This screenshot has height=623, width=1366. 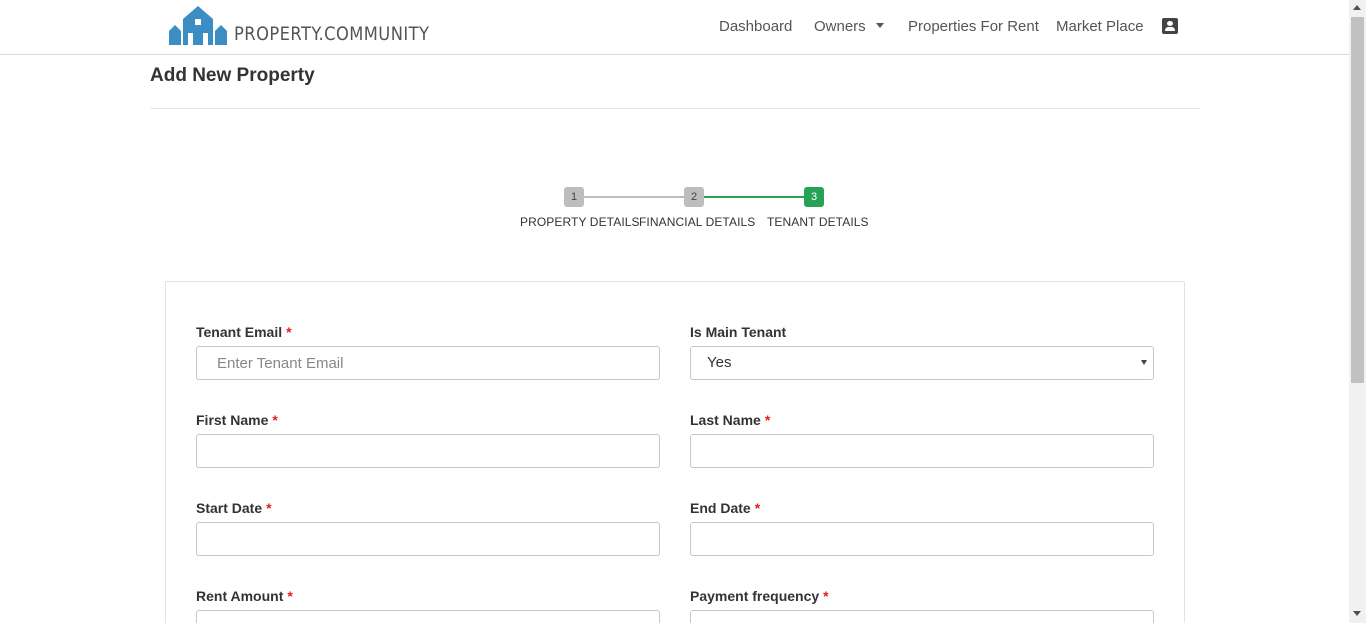 I want to click on brand-logo: PROPERTY.COMMUNITY, so click(x=315, y=25).